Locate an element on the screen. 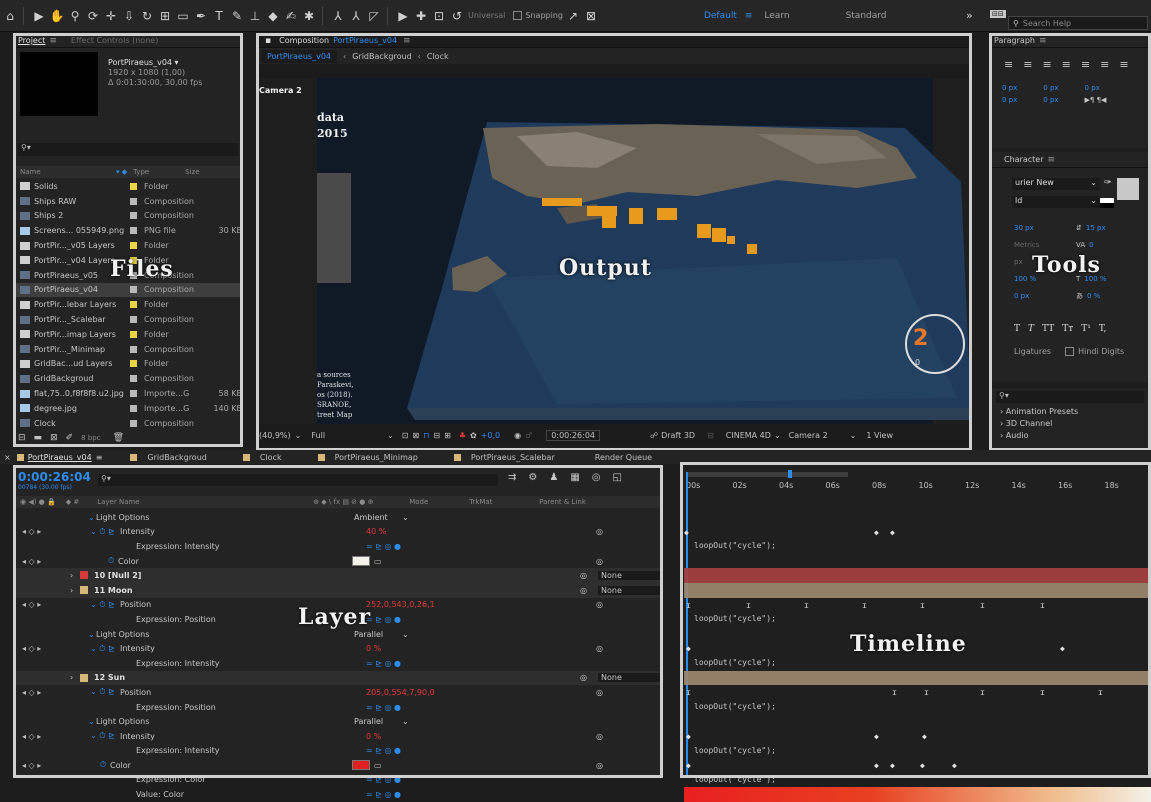 This screenshot has width=1151, height=802. eyedropper-icon: ▭ is located at coordinates (378, 765).